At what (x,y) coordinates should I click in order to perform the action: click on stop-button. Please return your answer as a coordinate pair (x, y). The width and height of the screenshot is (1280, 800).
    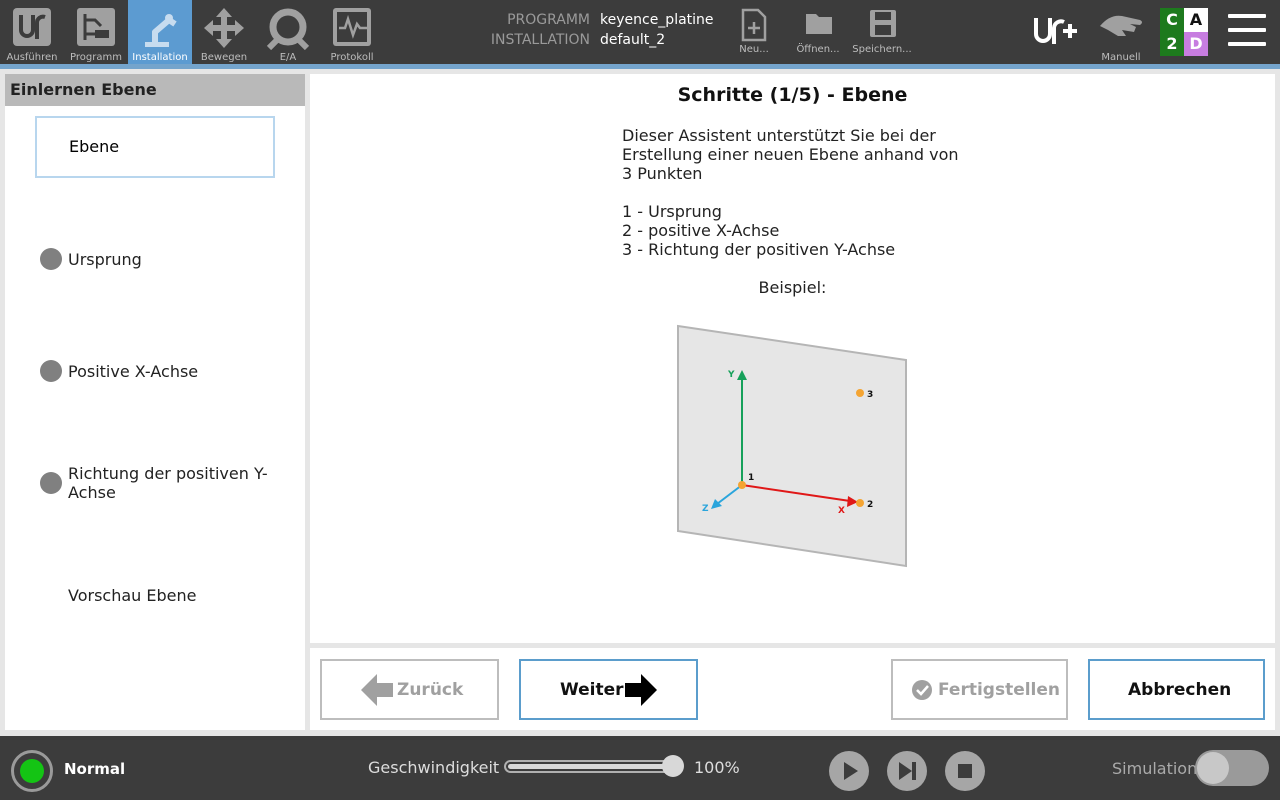
    Looking at the image, I should click on (965, 771).